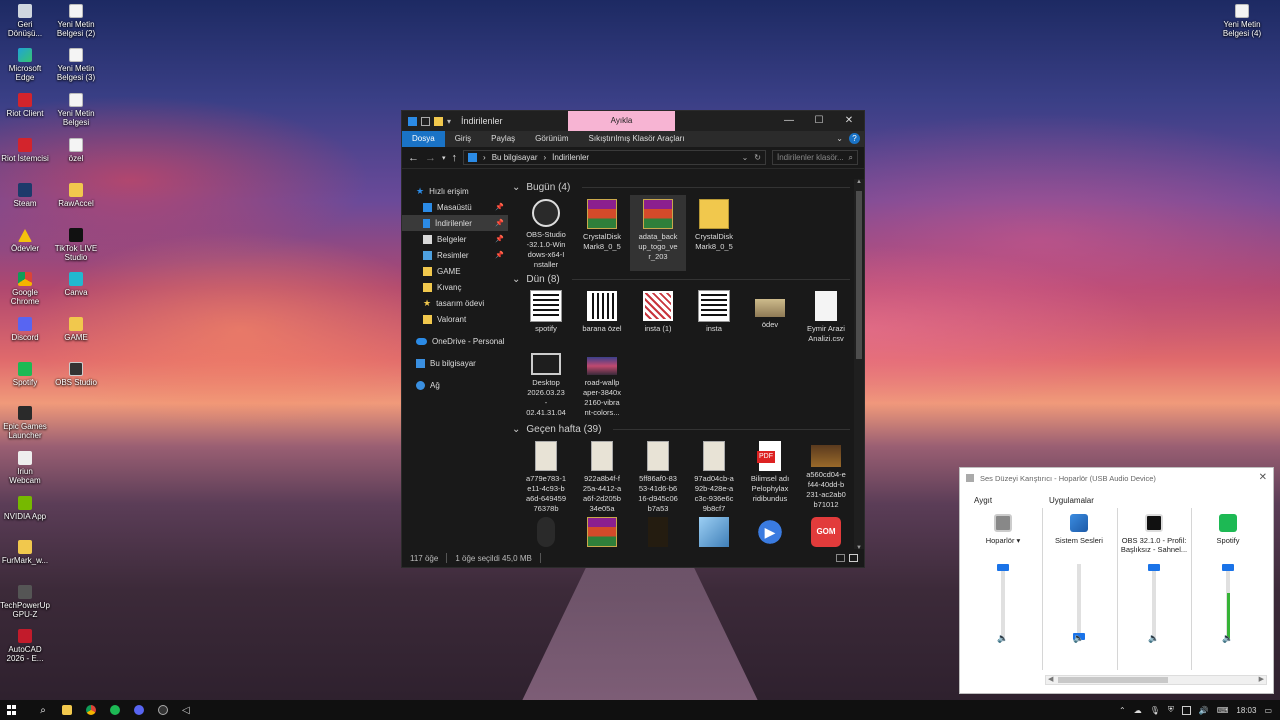 The height and width of the screenshot is (720, 1280). Describe the element at coordinates (25, 468) in the screenshot. I see `desktop-shortcut: Iriun Webcam` at that location.